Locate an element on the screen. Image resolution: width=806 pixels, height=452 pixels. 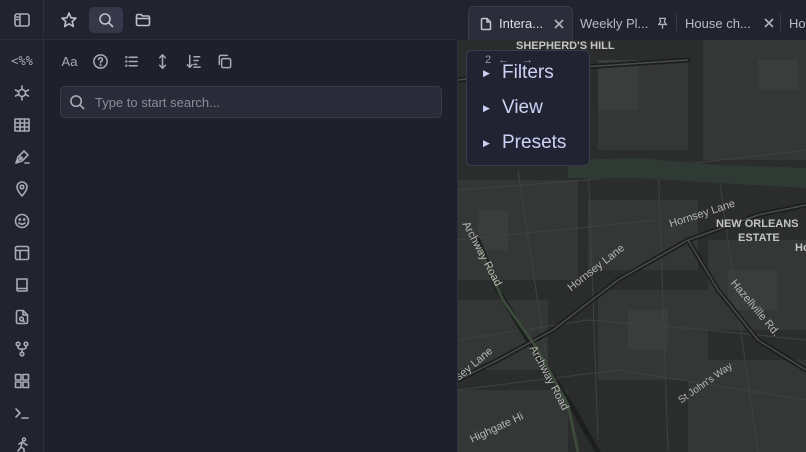
filters-section: ▶ Filters is located at coordinates (518, 73).